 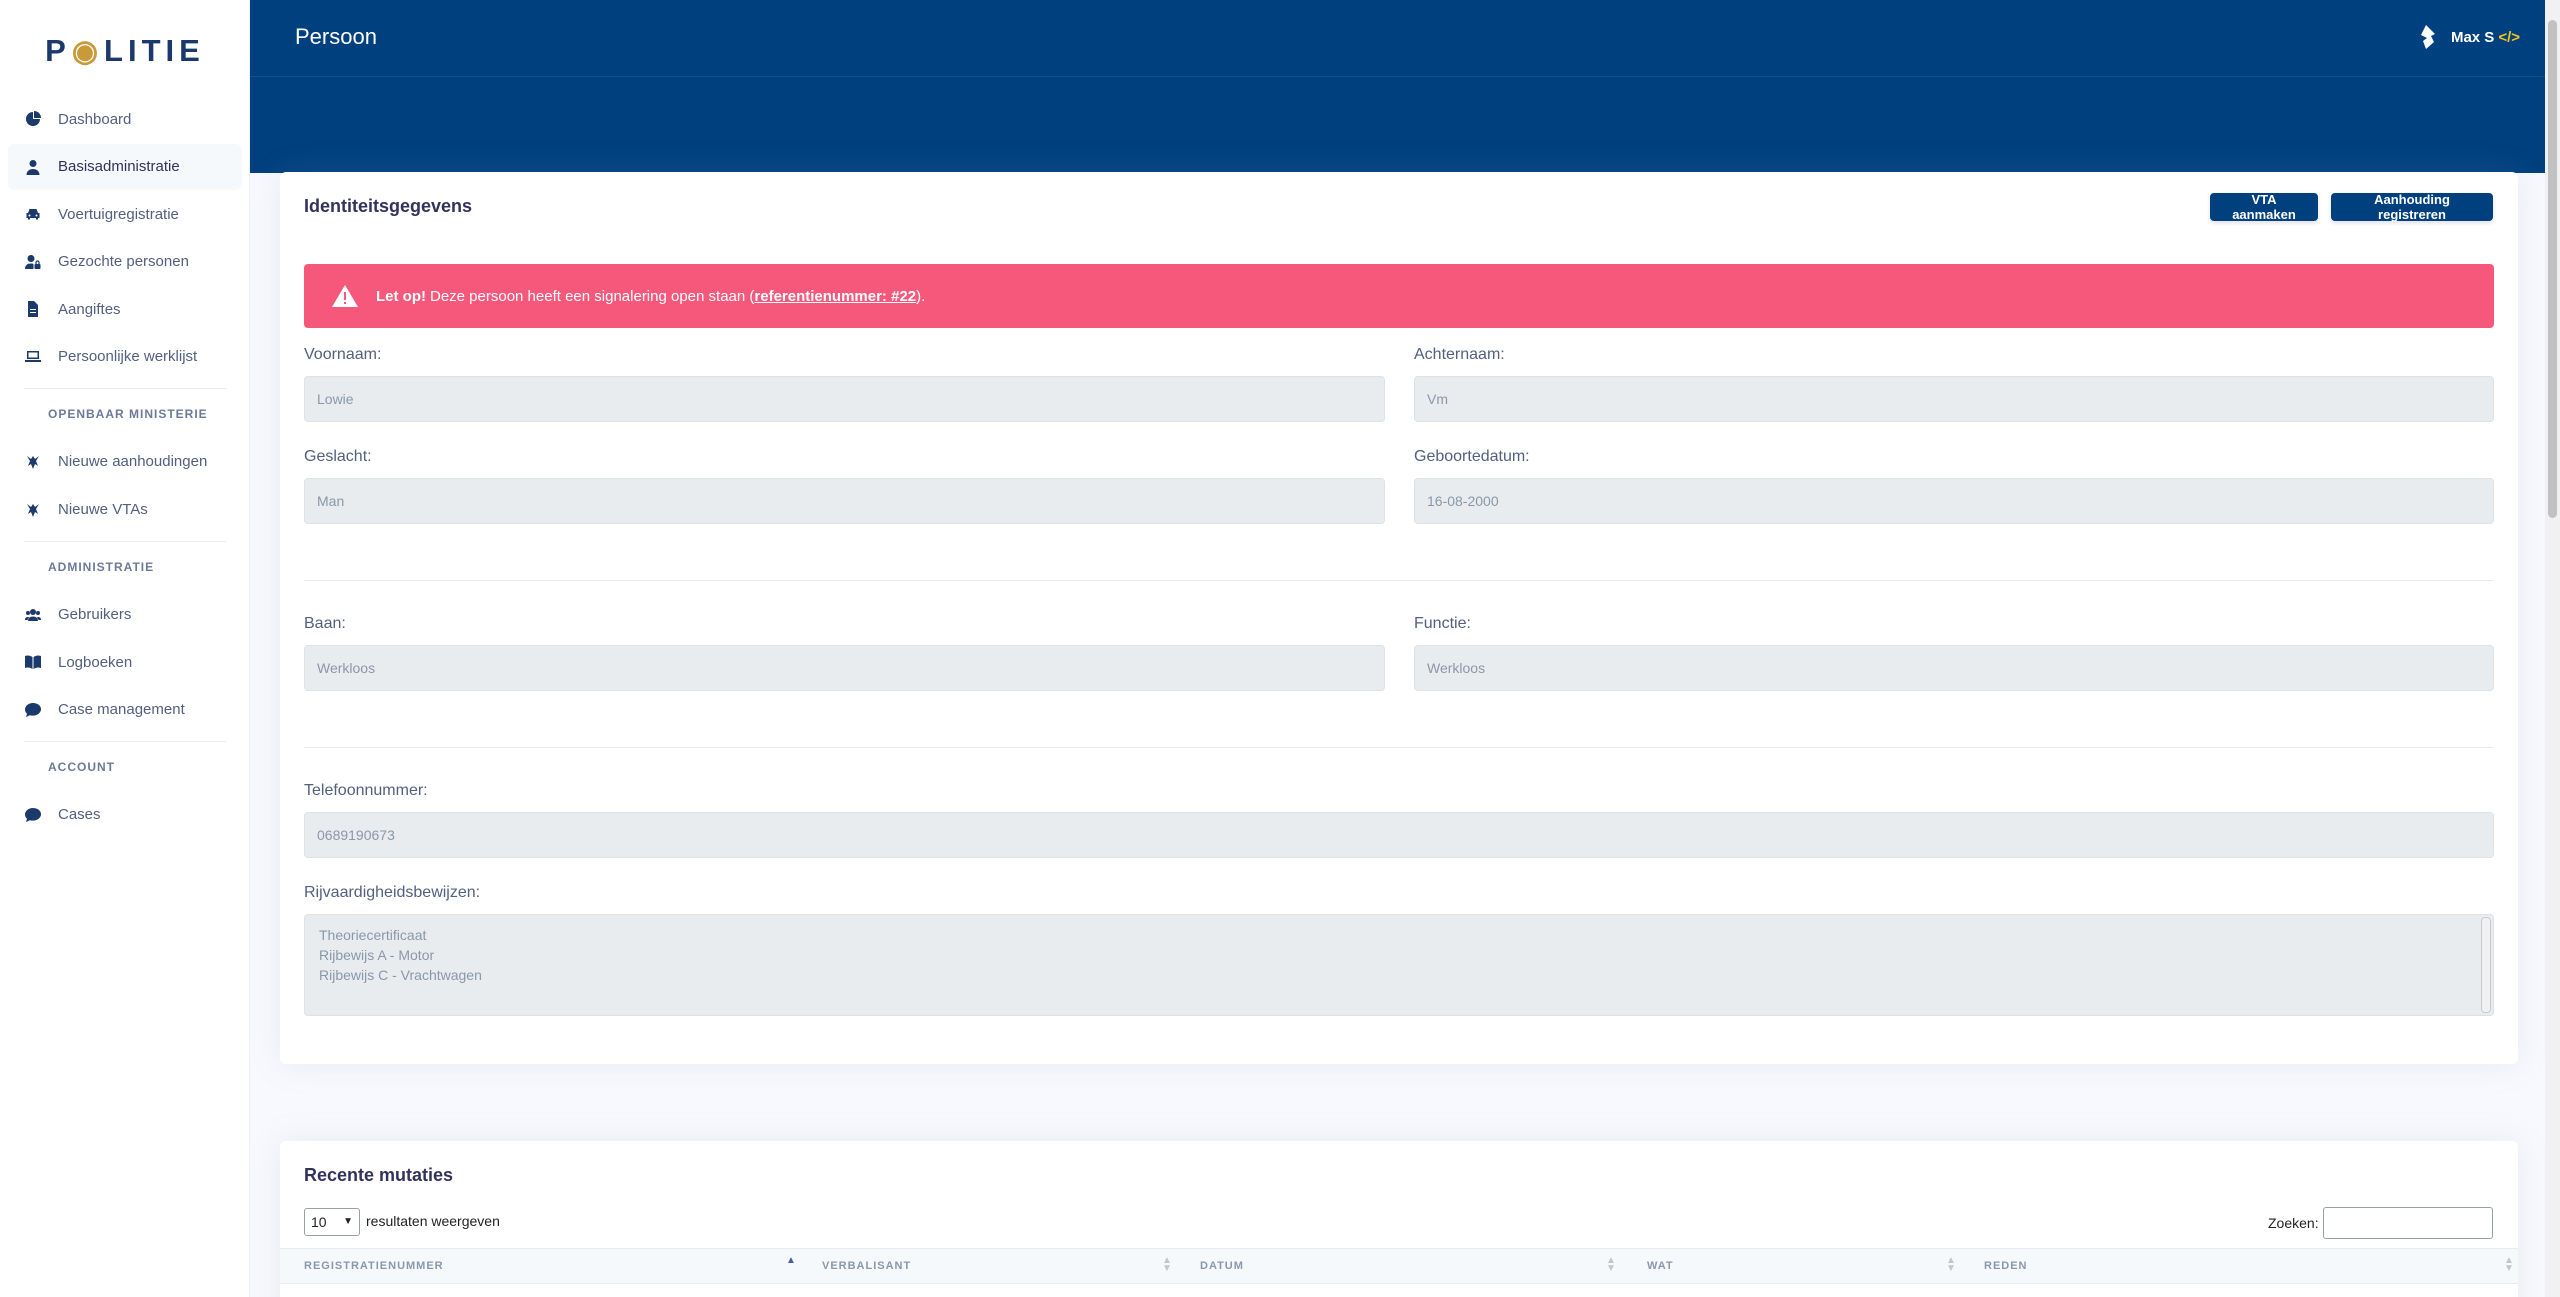 I want to click on create-vta-button: VTA aanmaken, so click(x=2264, y=207).